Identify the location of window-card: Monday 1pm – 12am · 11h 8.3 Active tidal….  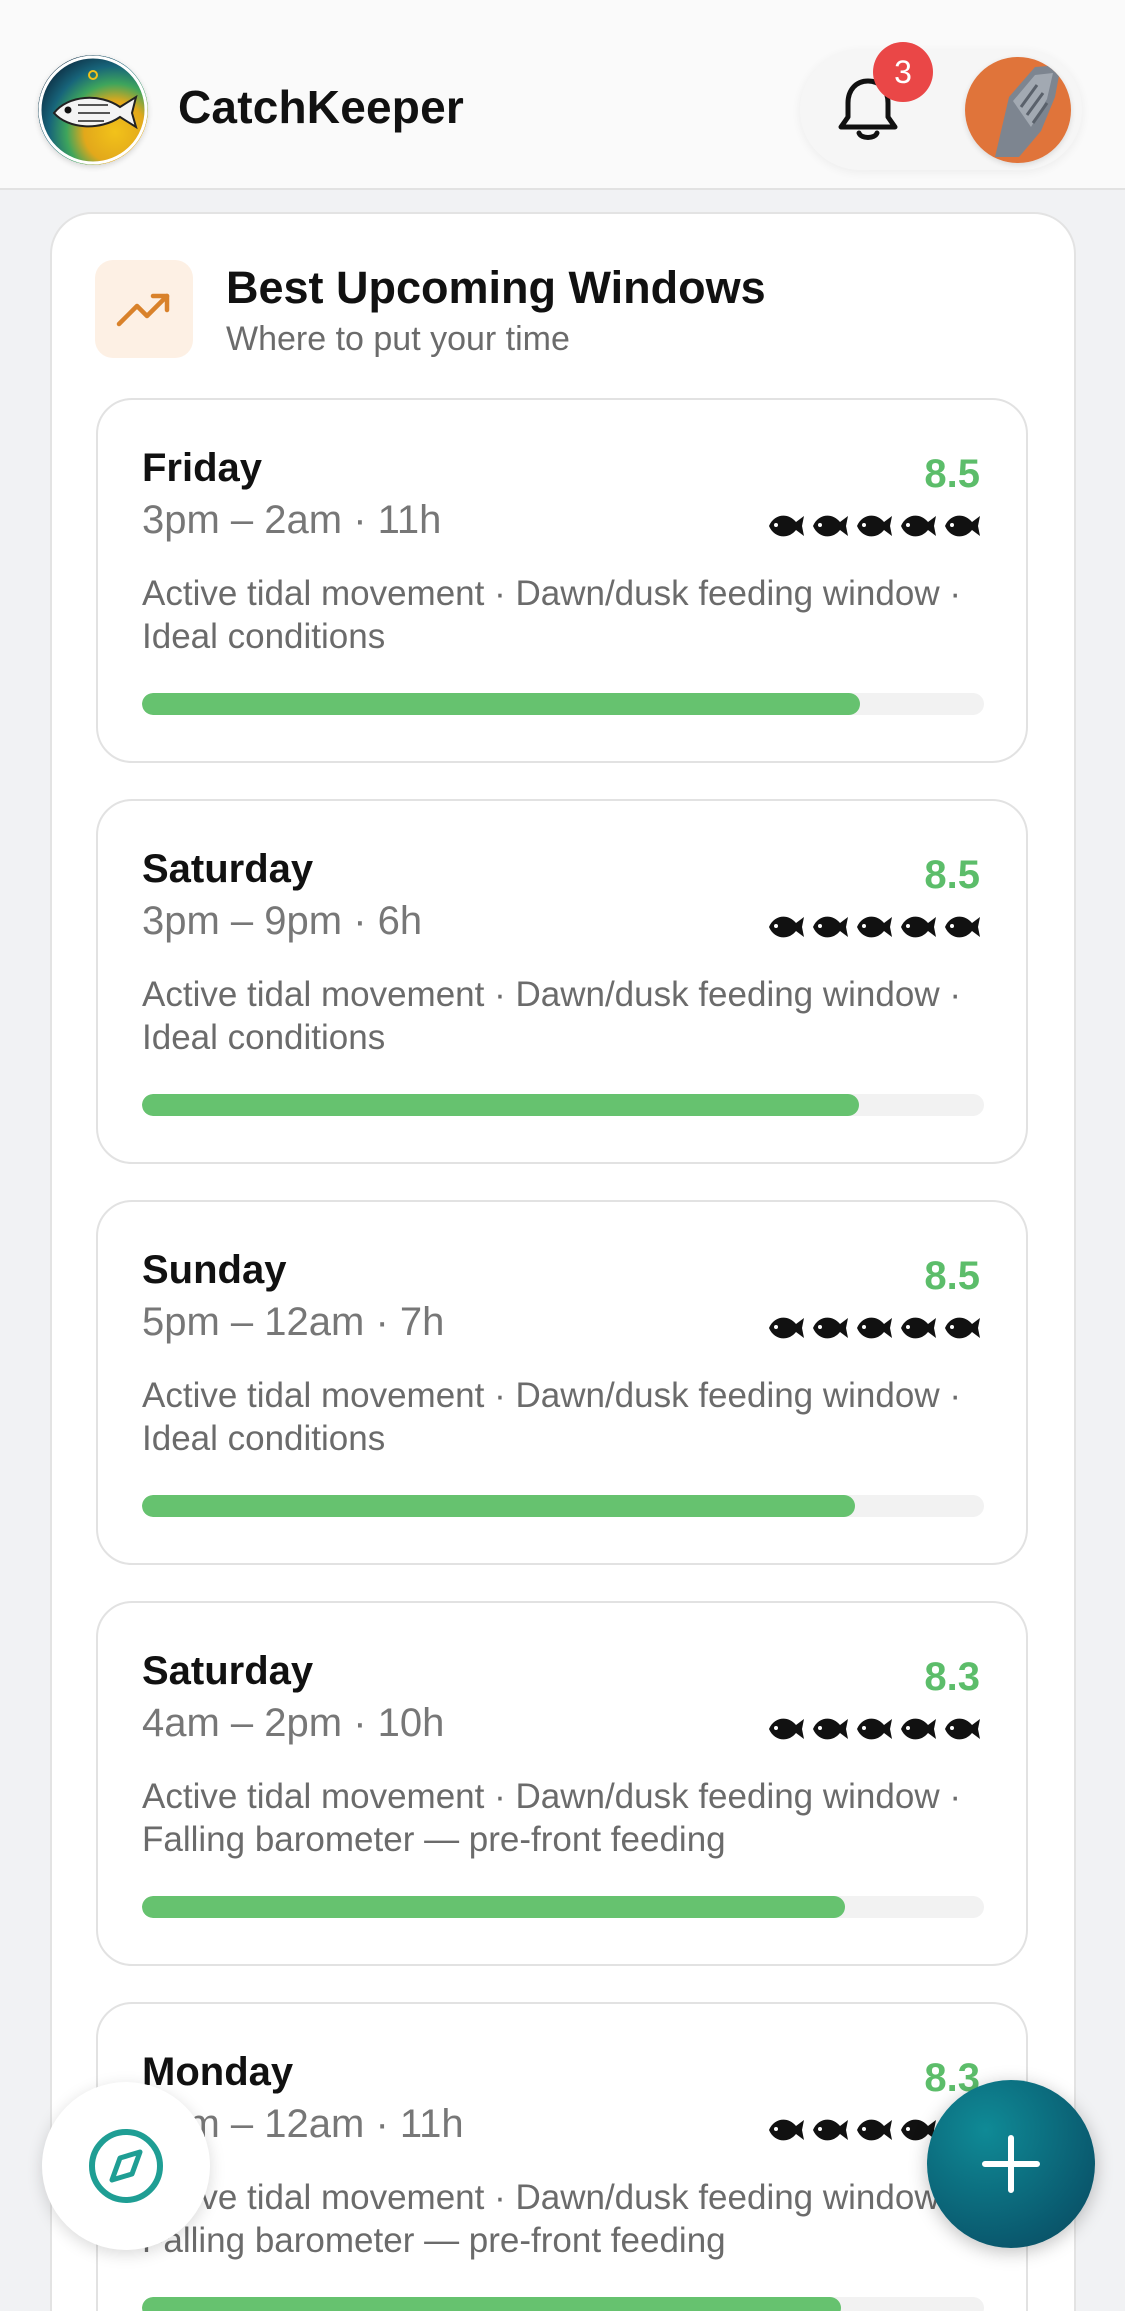
(562, 2156).